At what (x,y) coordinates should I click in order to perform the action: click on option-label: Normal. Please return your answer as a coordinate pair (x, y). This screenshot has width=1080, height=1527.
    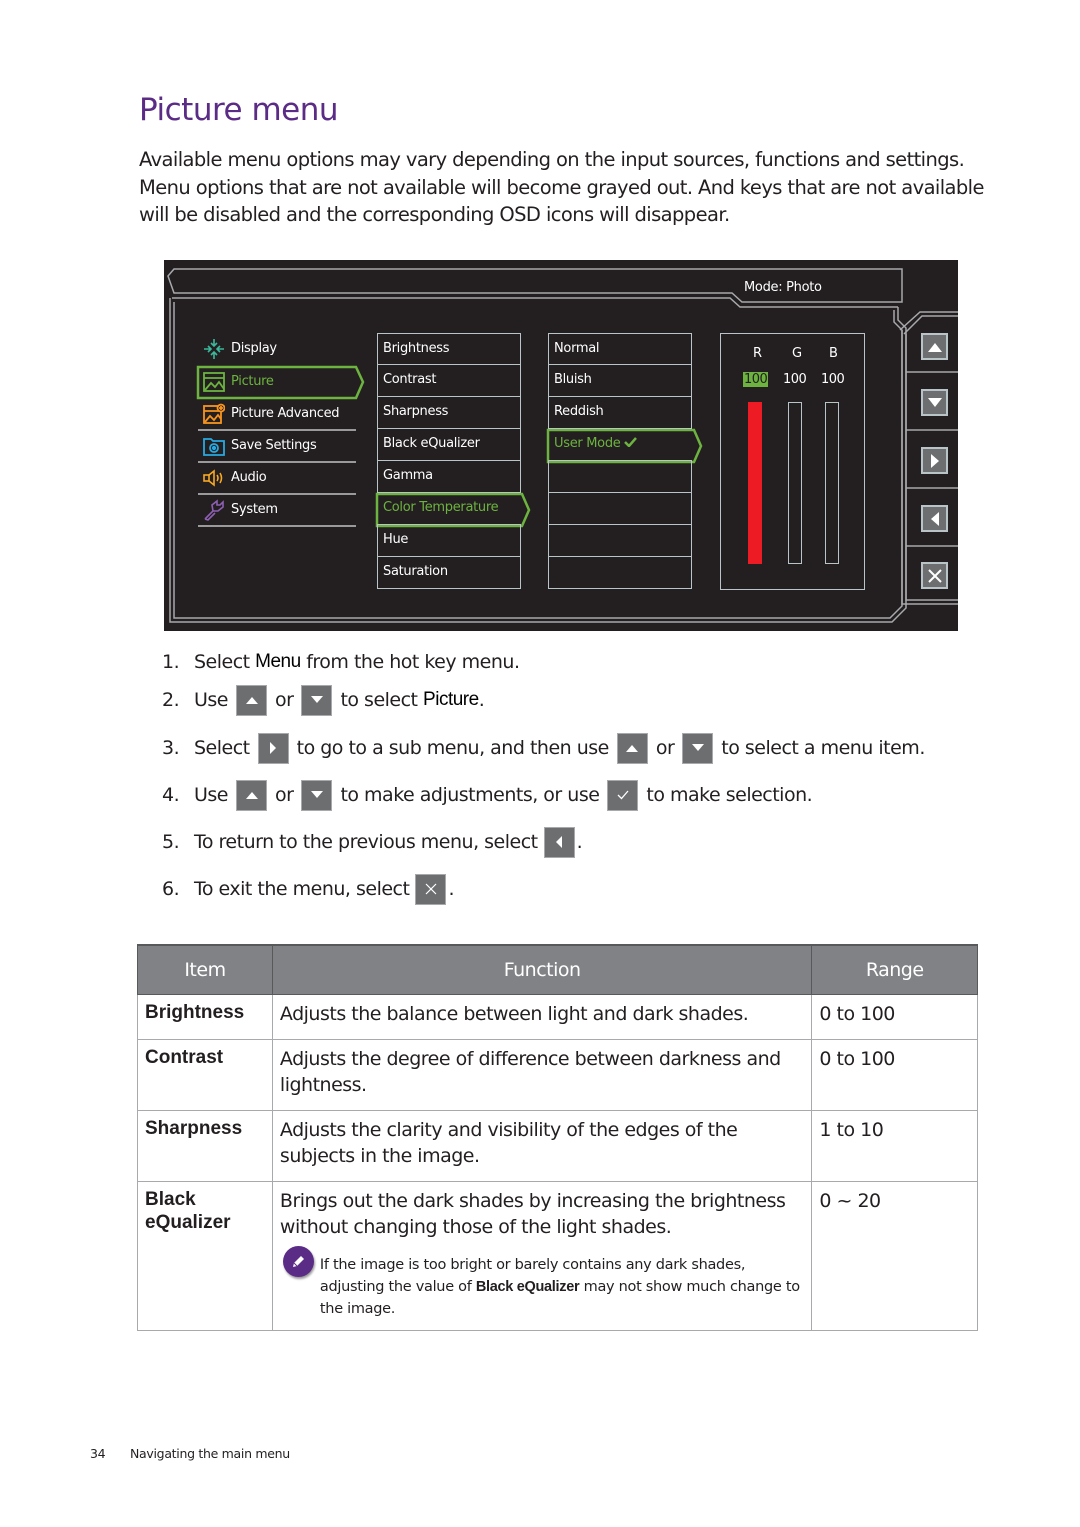
    Looking at the image, I should click on (577, 348).